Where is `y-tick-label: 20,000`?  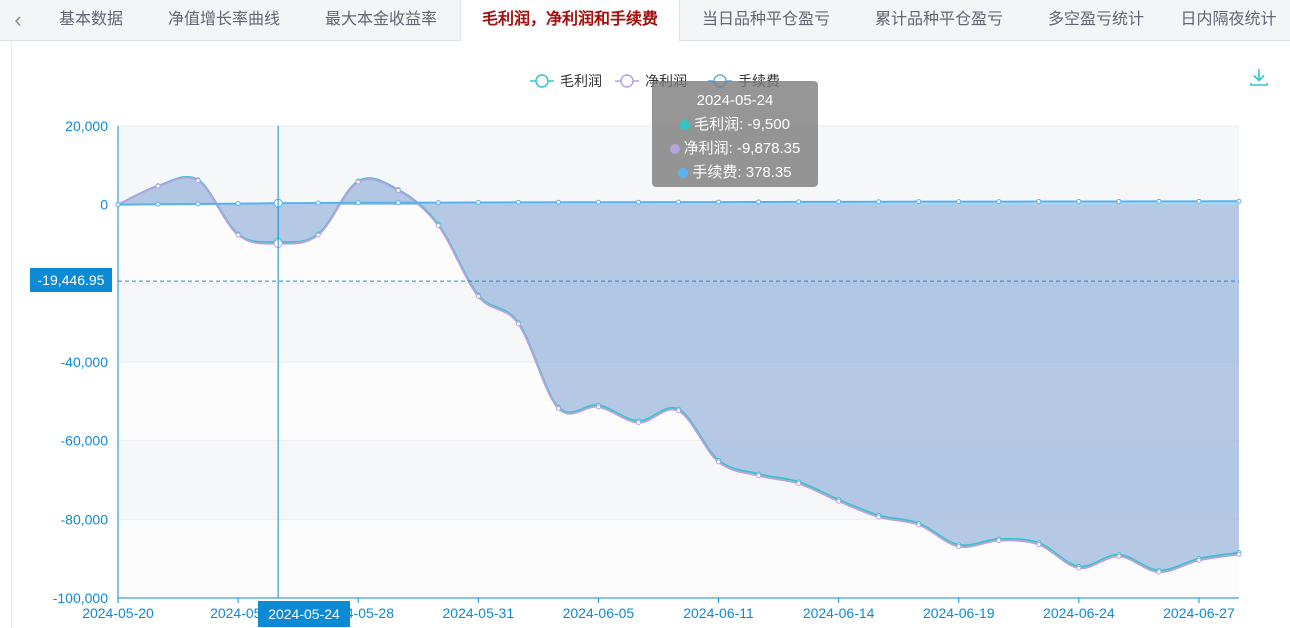 y-tick-label: 20,000 is located at coordinates (86, 126).